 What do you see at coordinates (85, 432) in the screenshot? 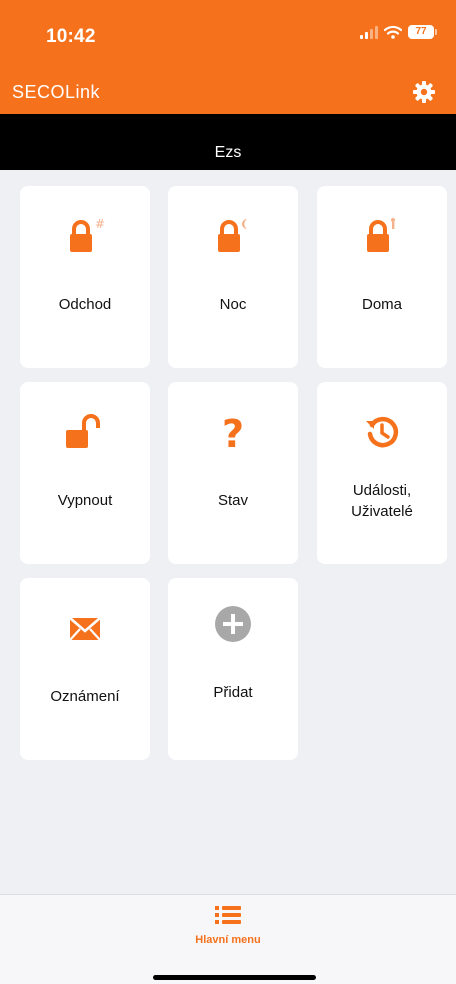
I see `unlock-icon` at bounding box center [85, 432].